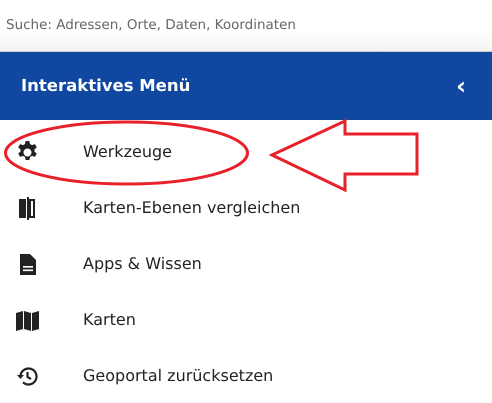 The width and height of the screenshot is (492, 403). Describe the element at coordinates (191, 208) in the screenshot. I see `menu-item: Karten-Ebenen vergleichen` at that location.